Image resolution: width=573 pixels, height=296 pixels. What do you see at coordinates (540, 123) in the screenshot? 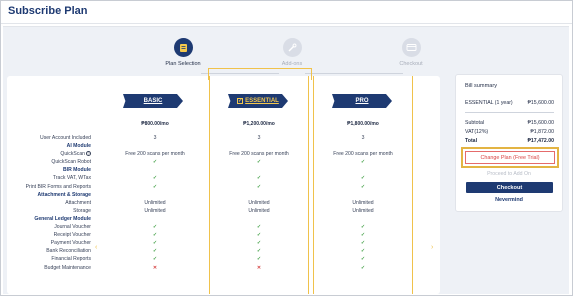
I see `bill-subtotal-value: ₱15,600.00` at bounding box center [540, 123].